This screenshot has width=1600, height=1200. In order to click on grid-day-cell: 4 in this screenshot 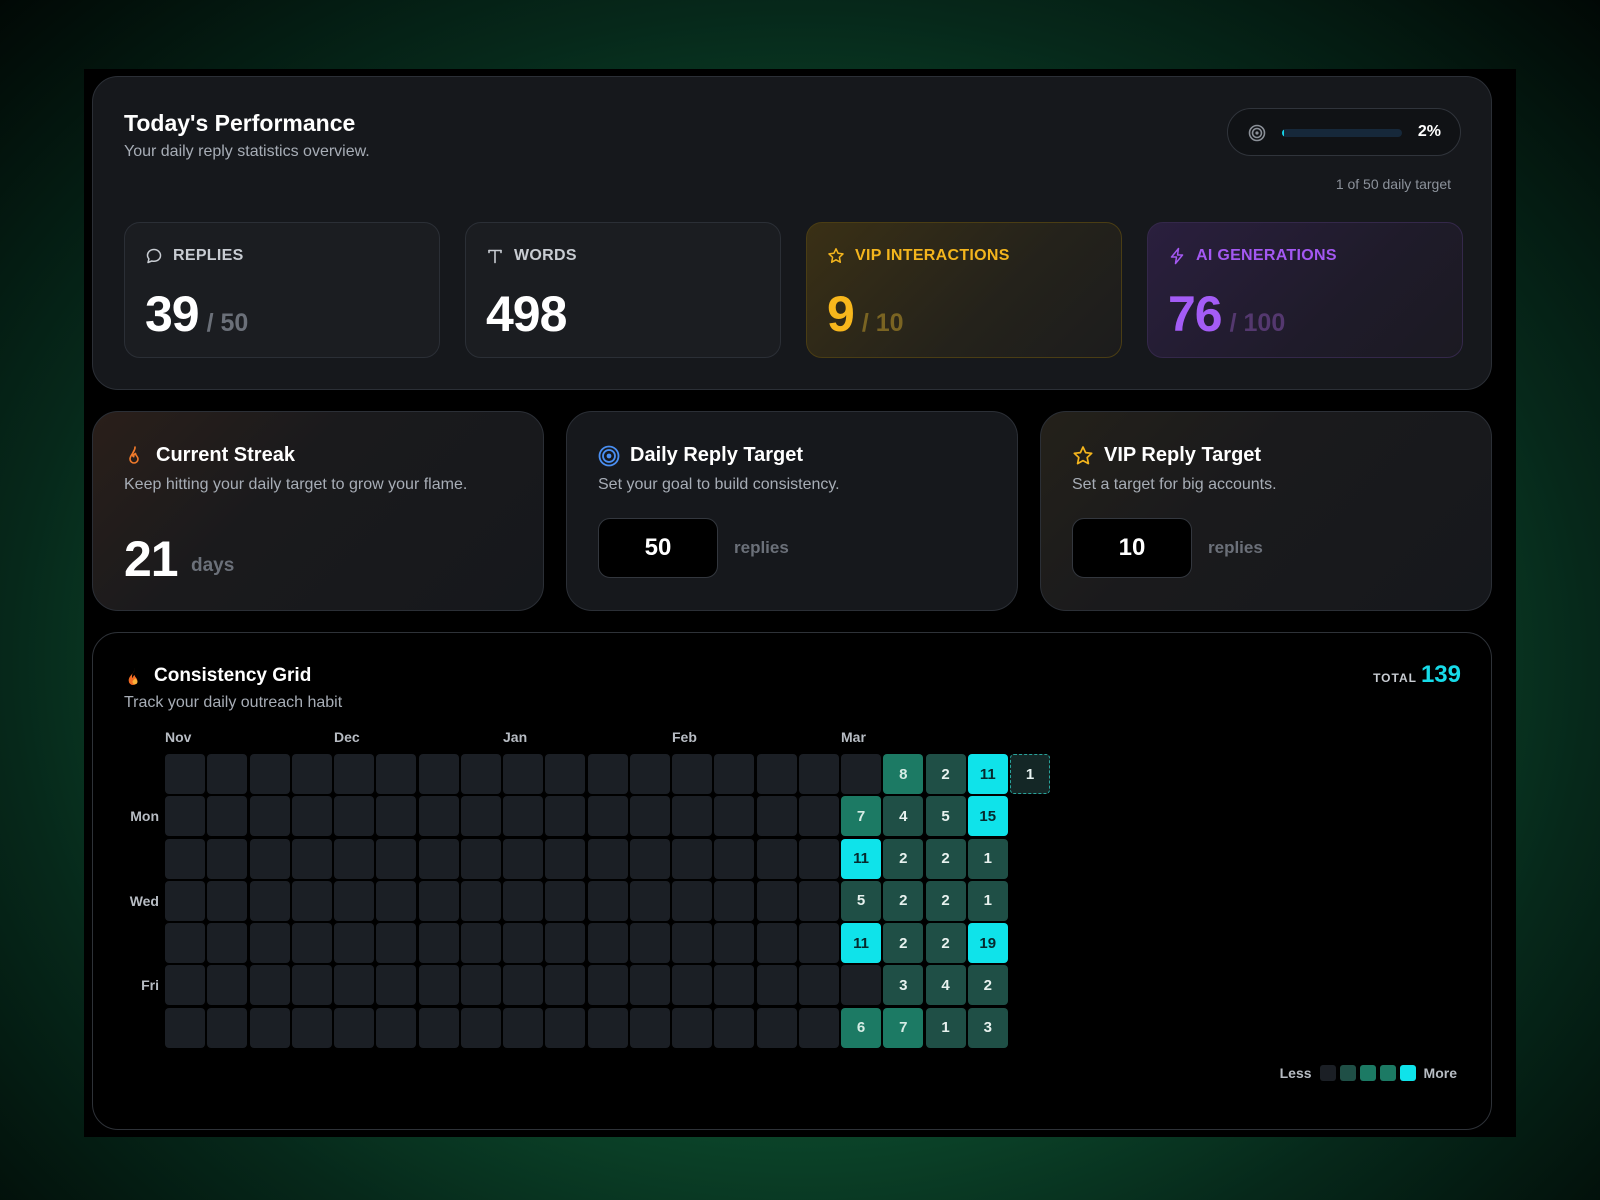, I will do `click(903, 816)`.